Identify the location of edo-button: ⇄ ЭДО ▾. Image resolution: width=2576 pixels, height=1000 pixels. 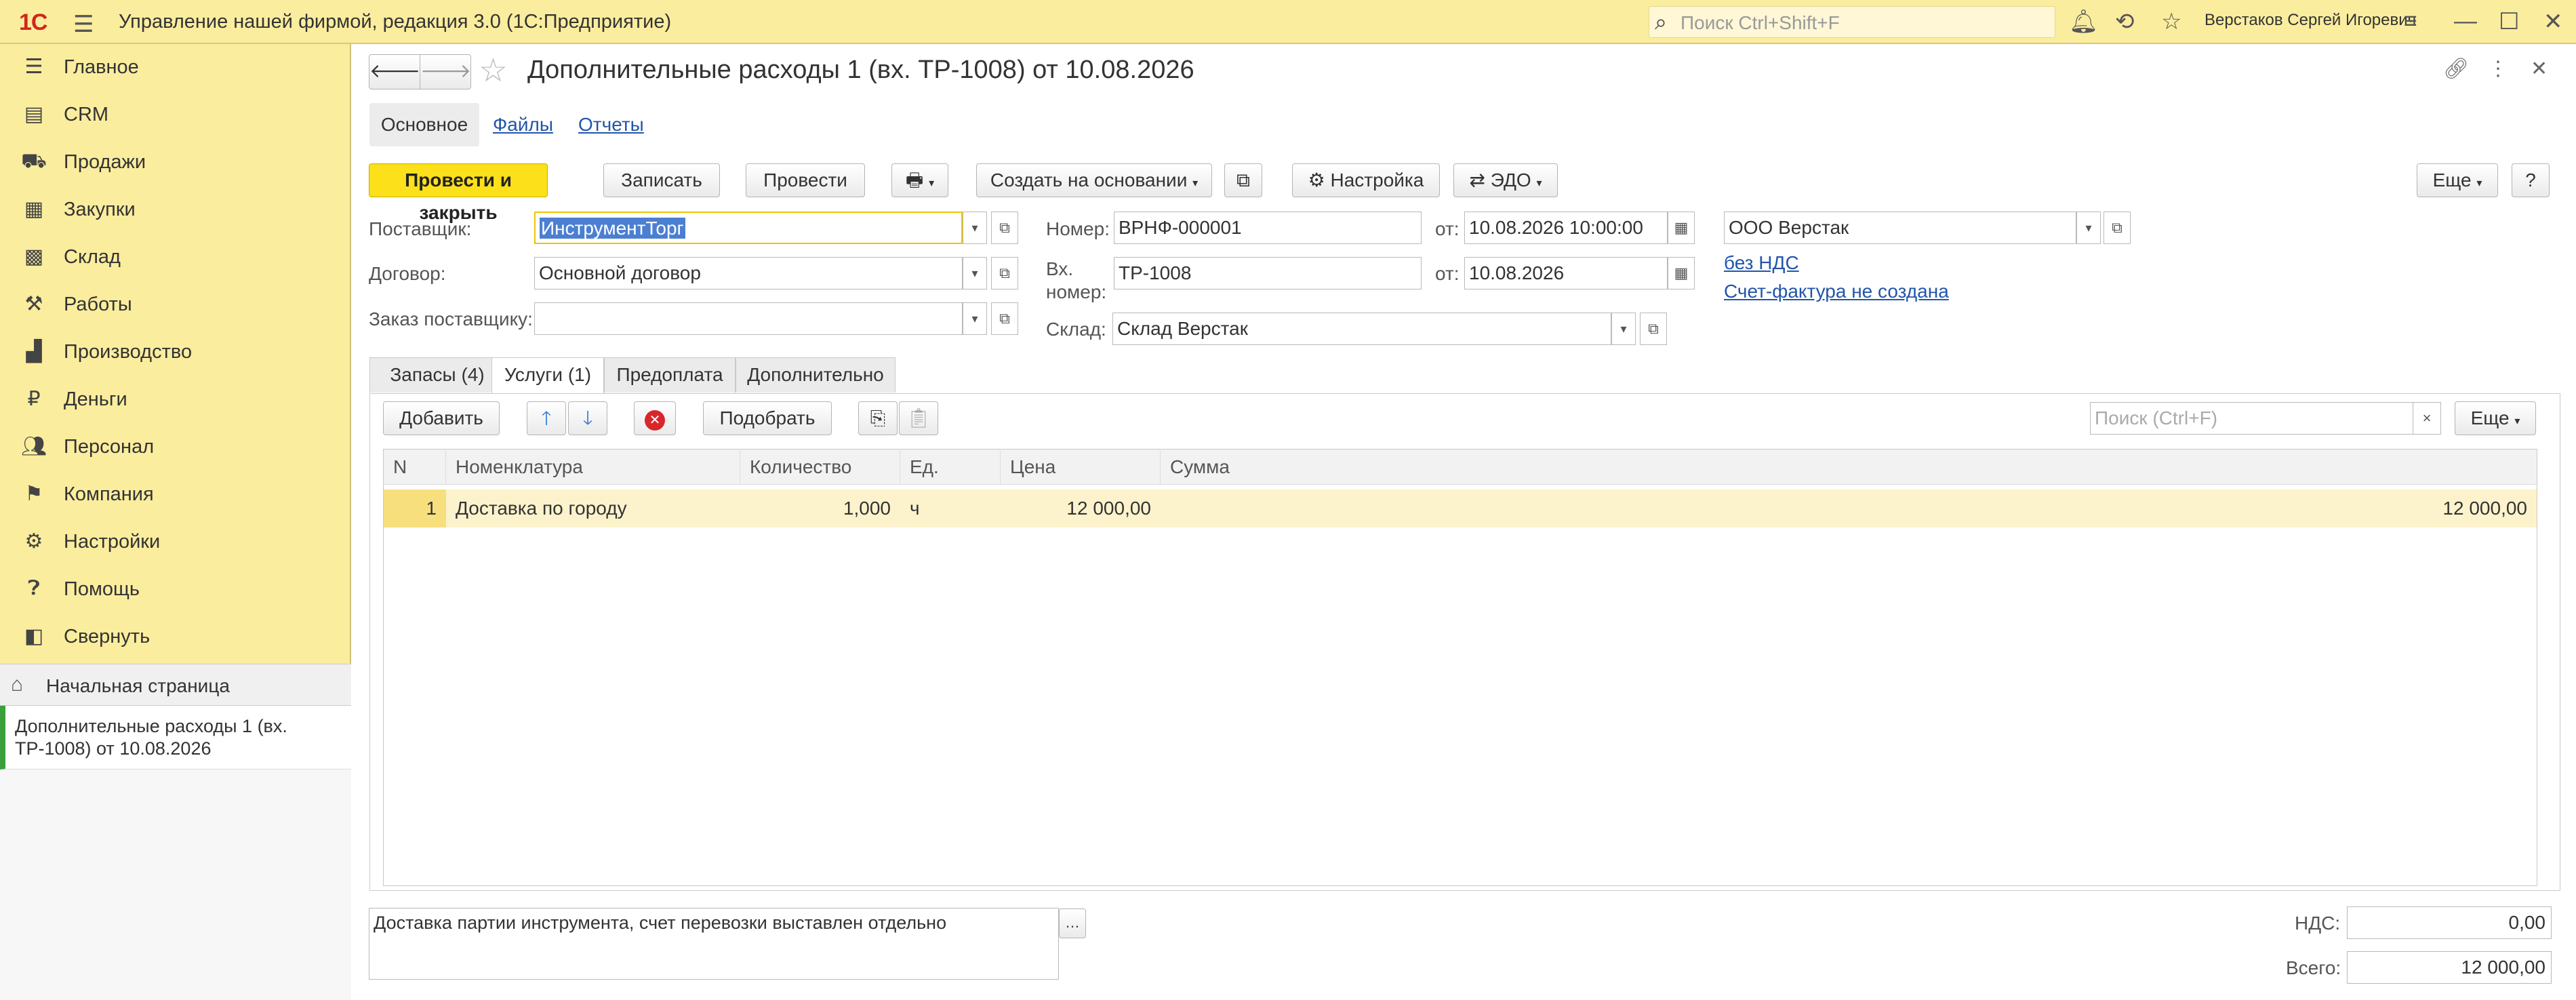
(1505, 180).